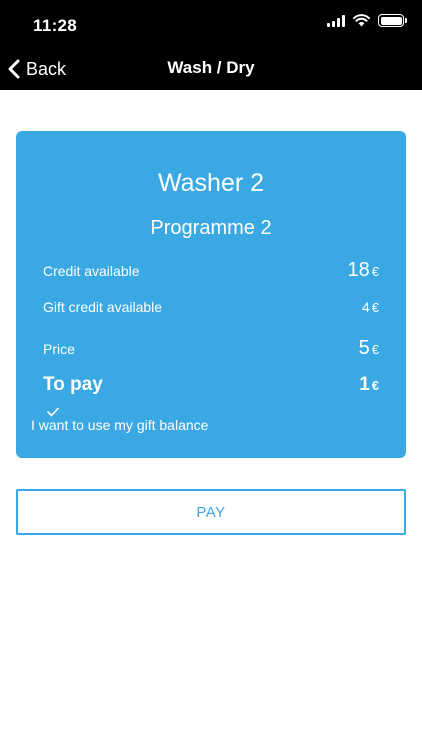 The image size is (422, 750). Describe the element at coordinates (91, 271) in the screenshot. I see `credit-available-label: Credit available` at that location.